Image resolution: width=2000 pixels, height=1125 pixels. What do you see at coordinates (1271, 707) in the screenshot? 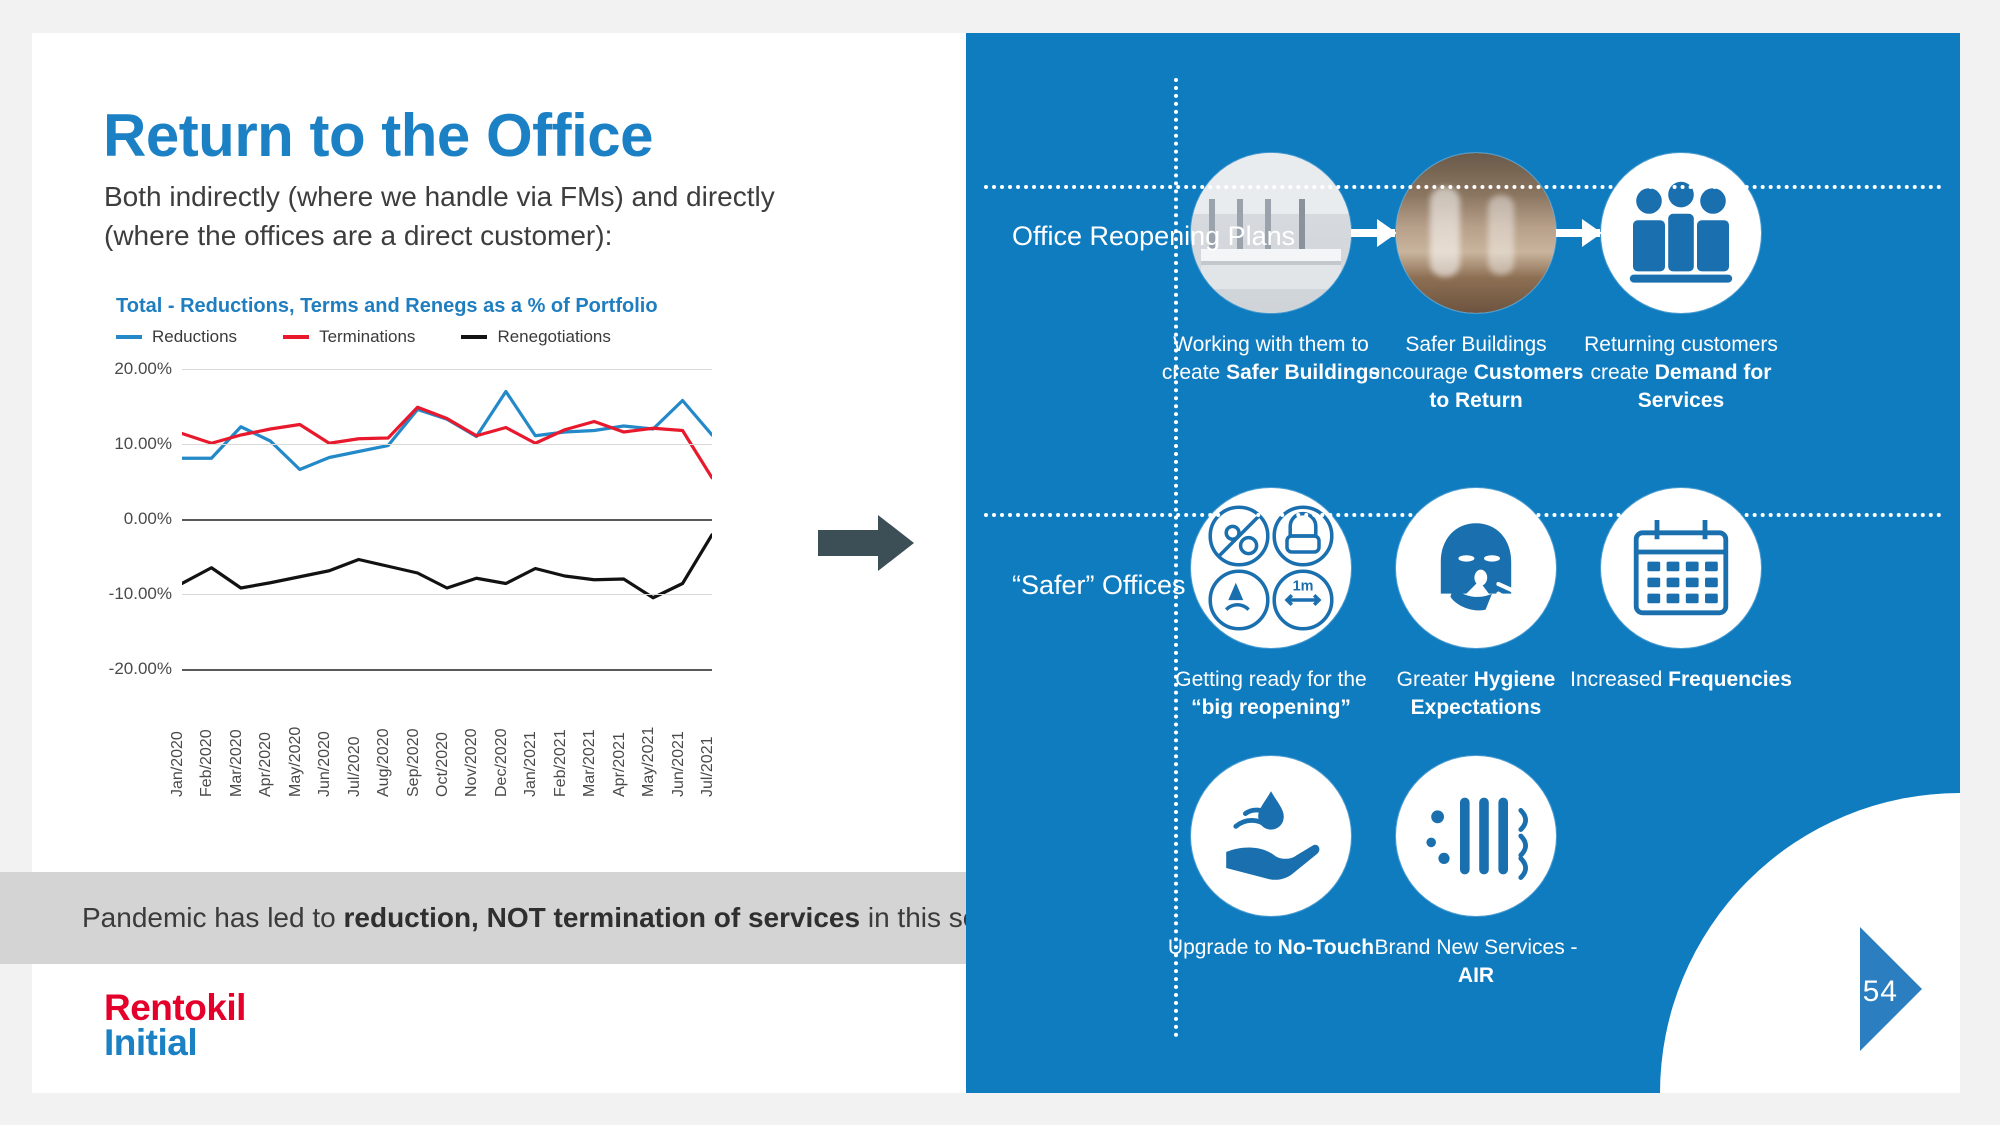
I see `caption-bold: “big reopening”` at bounding box center [1271, 707].